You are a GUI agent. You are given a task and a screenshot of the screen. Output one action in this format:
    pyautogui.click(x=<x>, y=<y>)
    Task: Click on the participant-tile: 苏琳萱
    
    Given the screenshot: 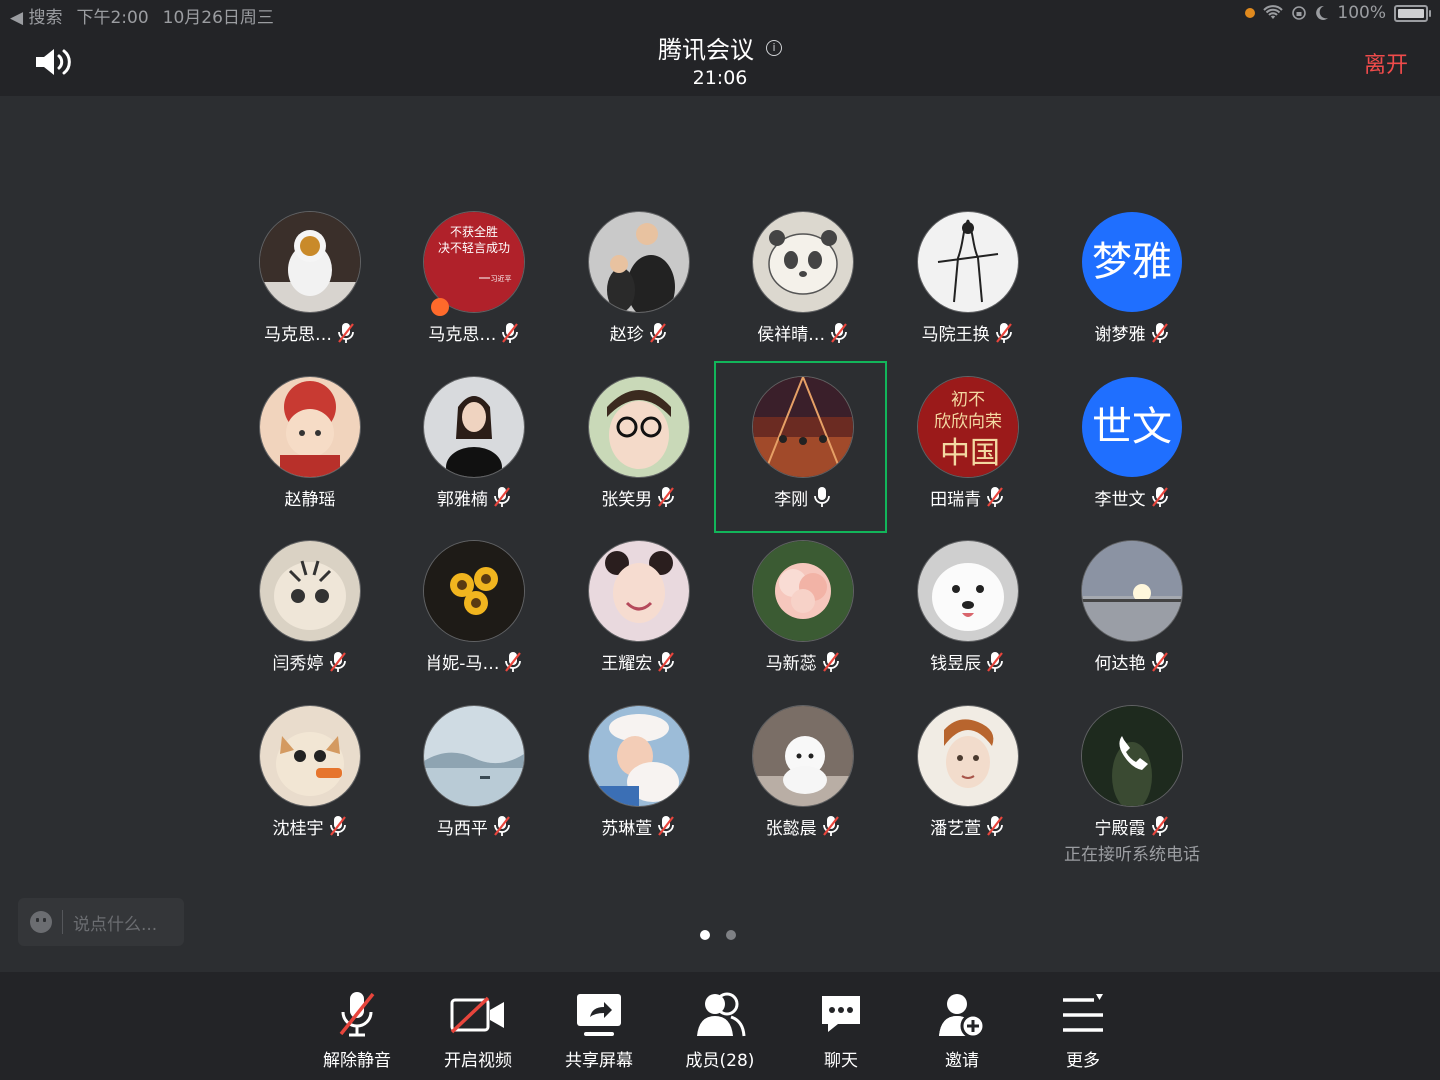 What is the action you would take?
    pyautogui.click(x=639, y=790)
    